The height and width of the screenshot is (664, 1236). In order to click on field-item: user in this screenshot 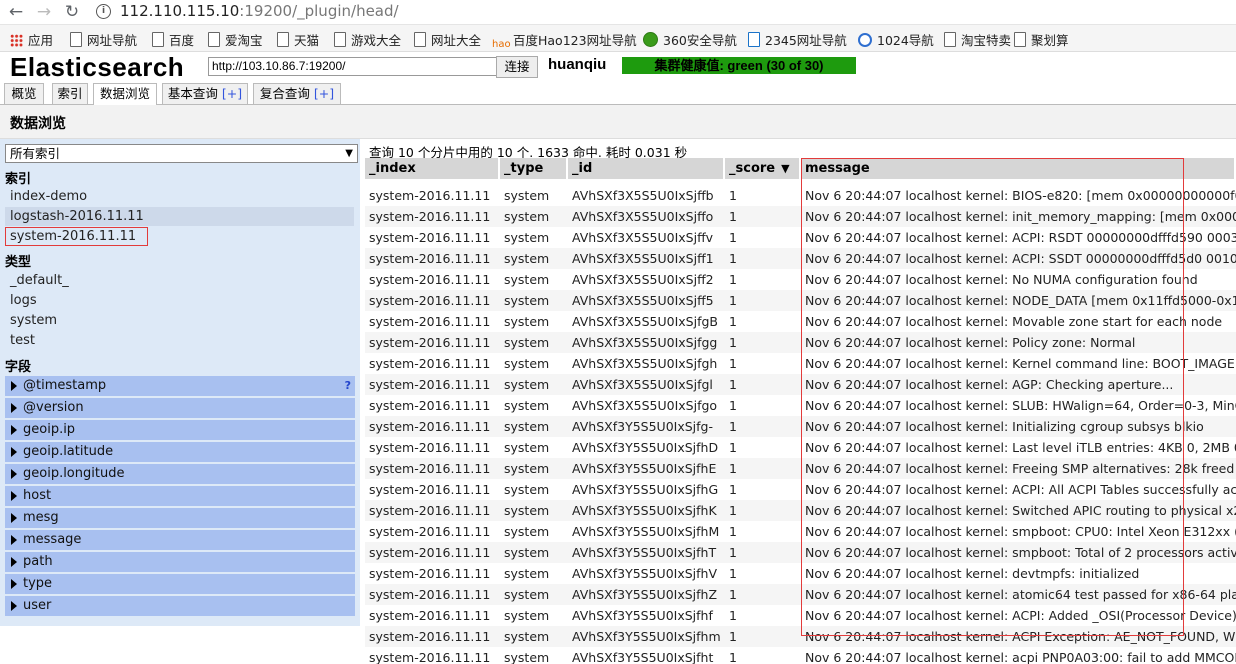, I will do `click(180, 606)`.